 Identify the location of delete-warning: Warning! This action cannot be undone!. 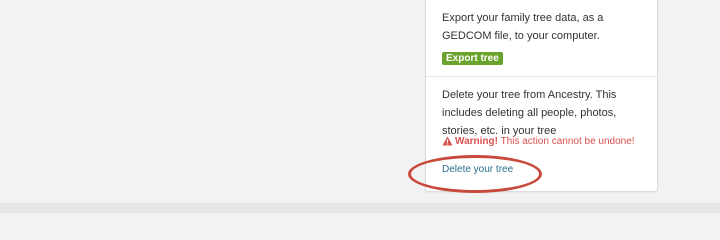
(538, 143).